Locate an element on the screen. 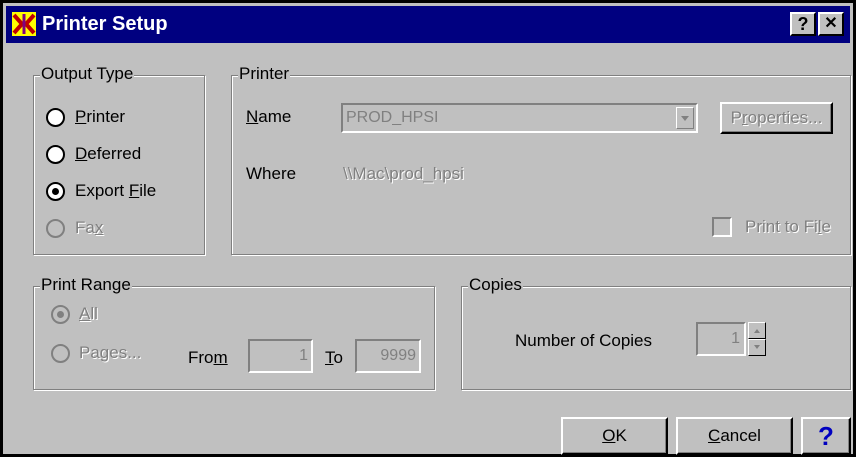 Image resolution: width=862 pixels, height=463 pixels. to-label: To is located at coordinates (334, 357).